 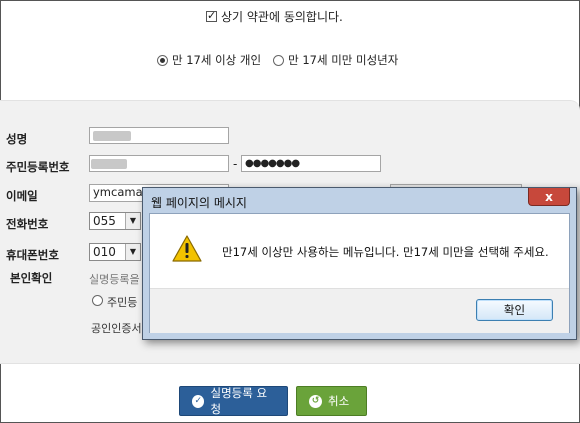 I want to click on dialog-content: 만17세 이상만 사용하는 메뉴입니다. 만17세 미만을 선택해 주세요., so click(x=359, y=251).